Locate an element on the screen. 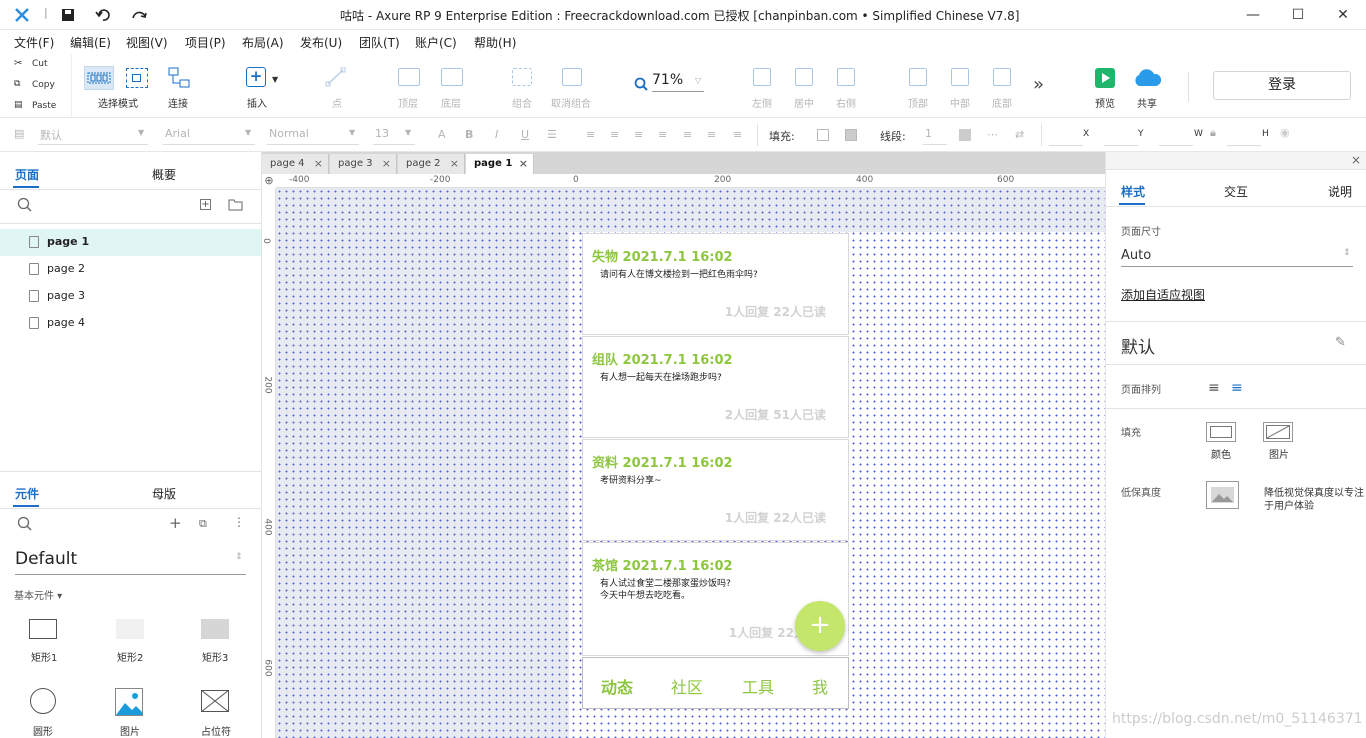  widget-category-toggle: 基本元件 ▾ is located at coordinates (38, 594).